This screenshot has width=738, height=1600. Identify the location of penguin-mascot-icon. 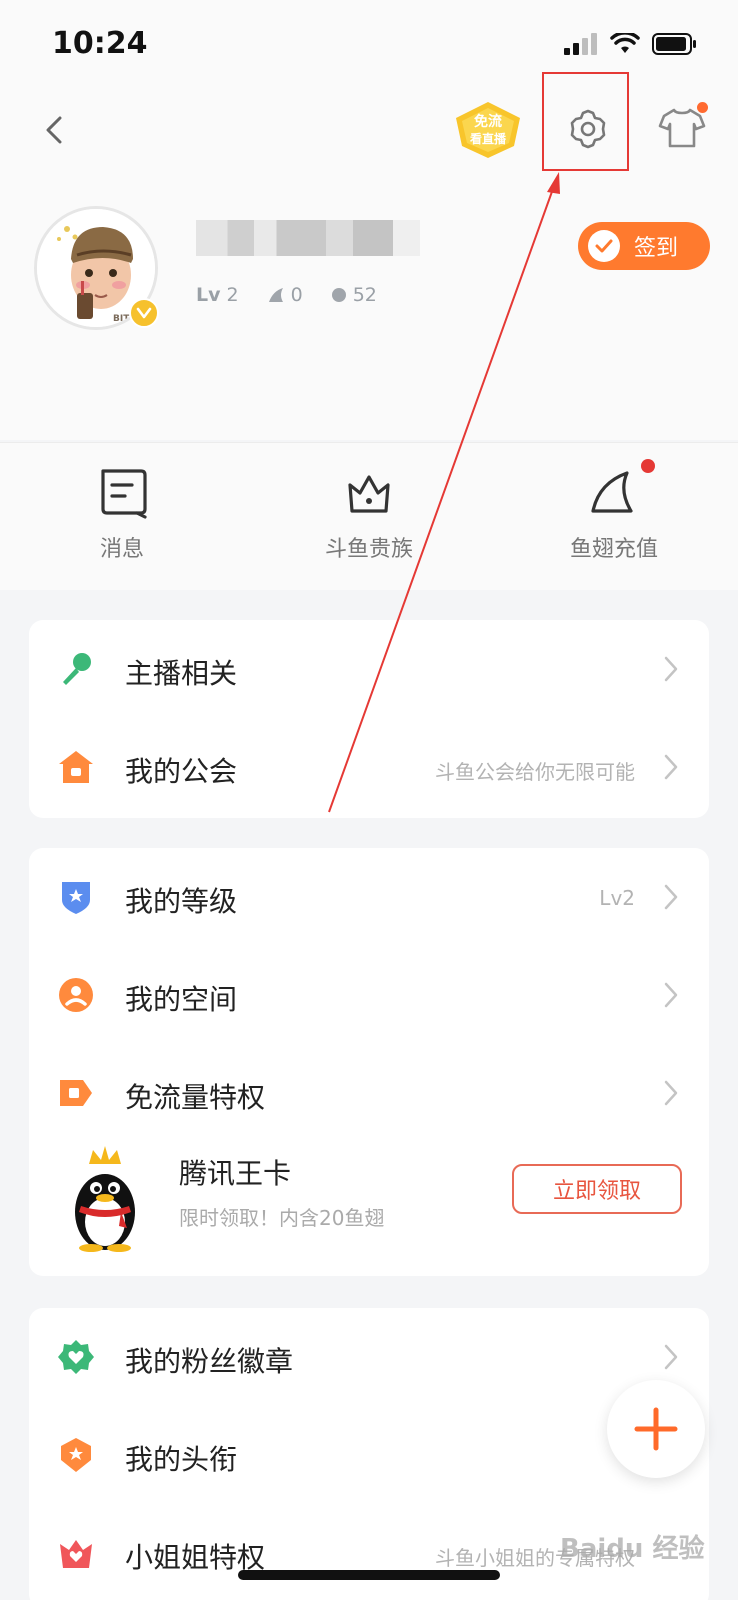
(105, 1199).